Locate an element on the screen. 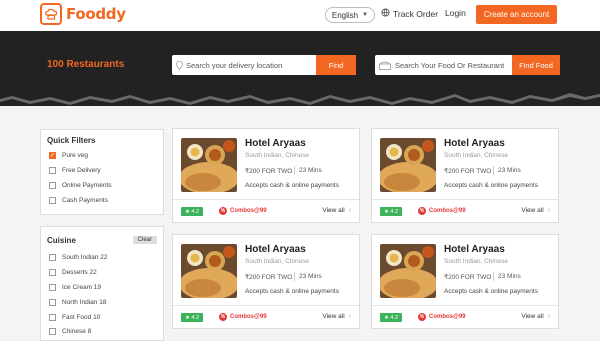 This screenshot has width=600, height=341. location-search: Search your delivery location Find is located at coordinates (264, 65).